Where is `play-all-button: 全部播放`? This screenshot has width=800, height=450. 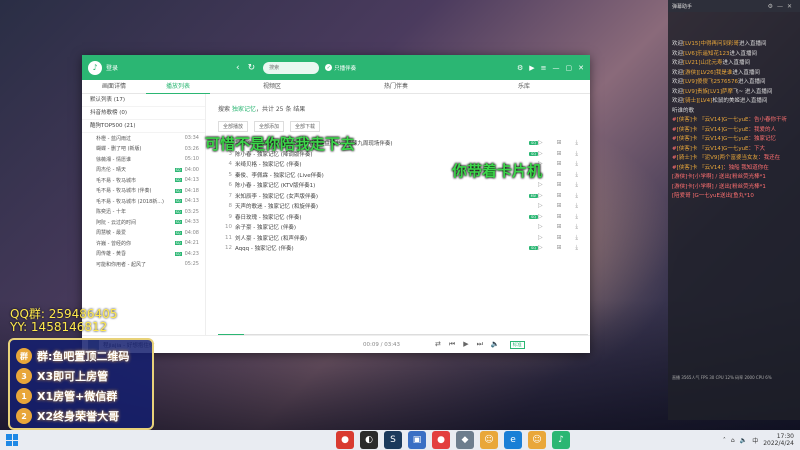
play-all-button: 全部播放 is located at coordinates (233, 126).